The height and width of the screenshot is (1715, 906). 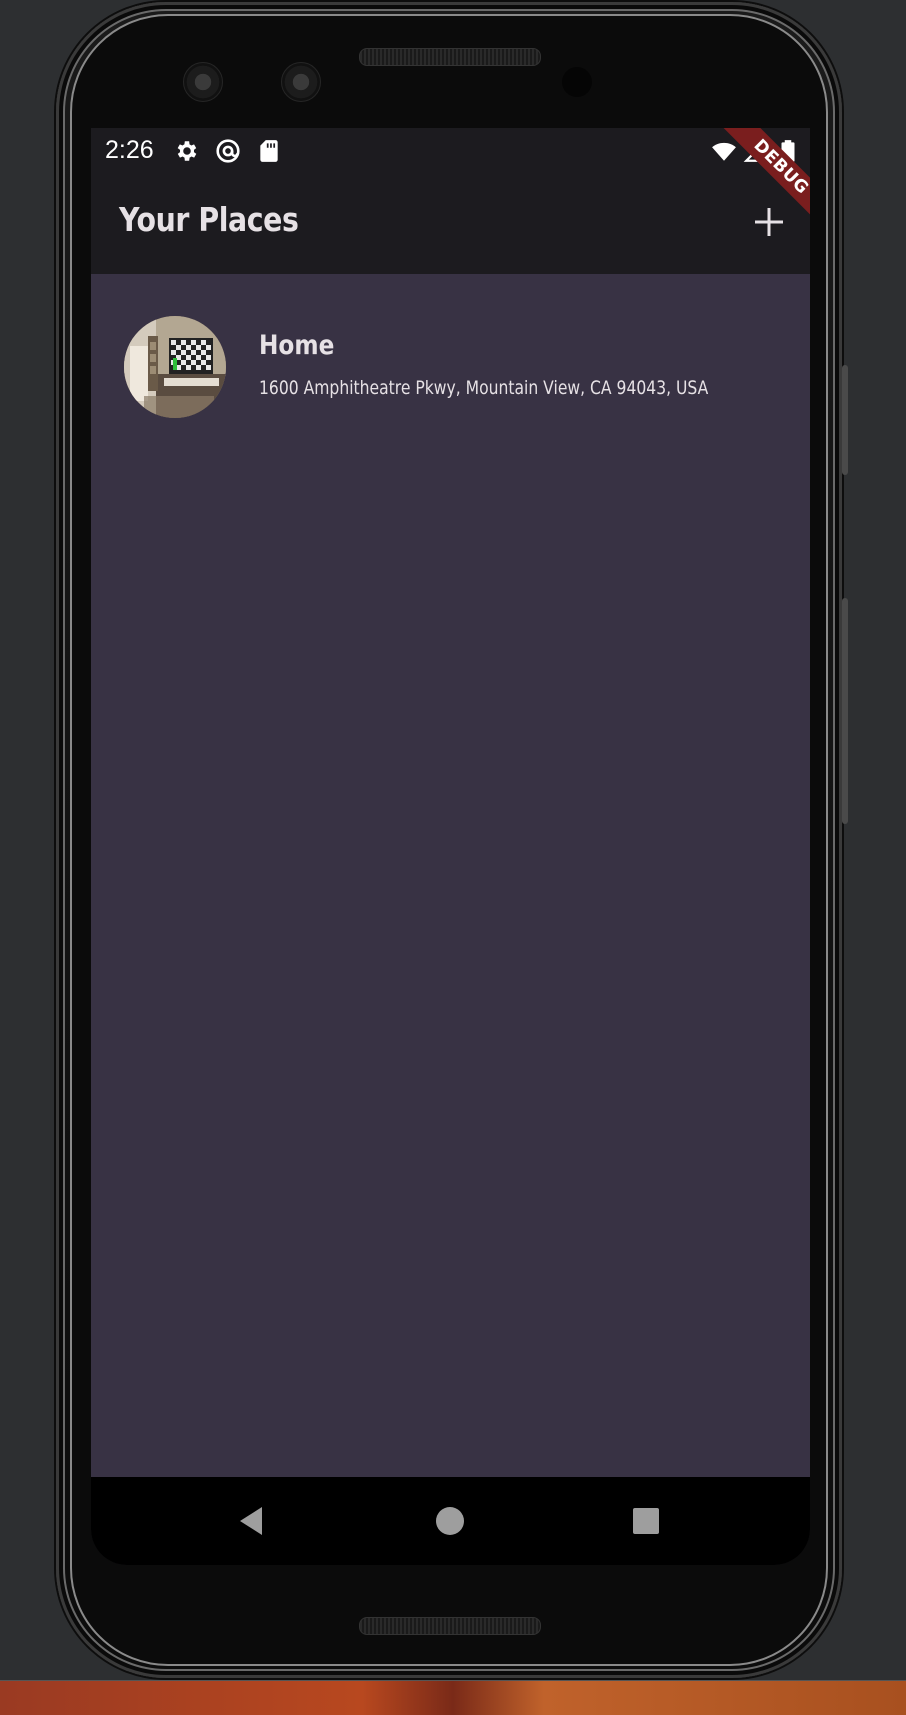 What do you see at coordinates (228, 151) in the screenshot?
I see `at-sign-icon` at bounding box center [228, 151].